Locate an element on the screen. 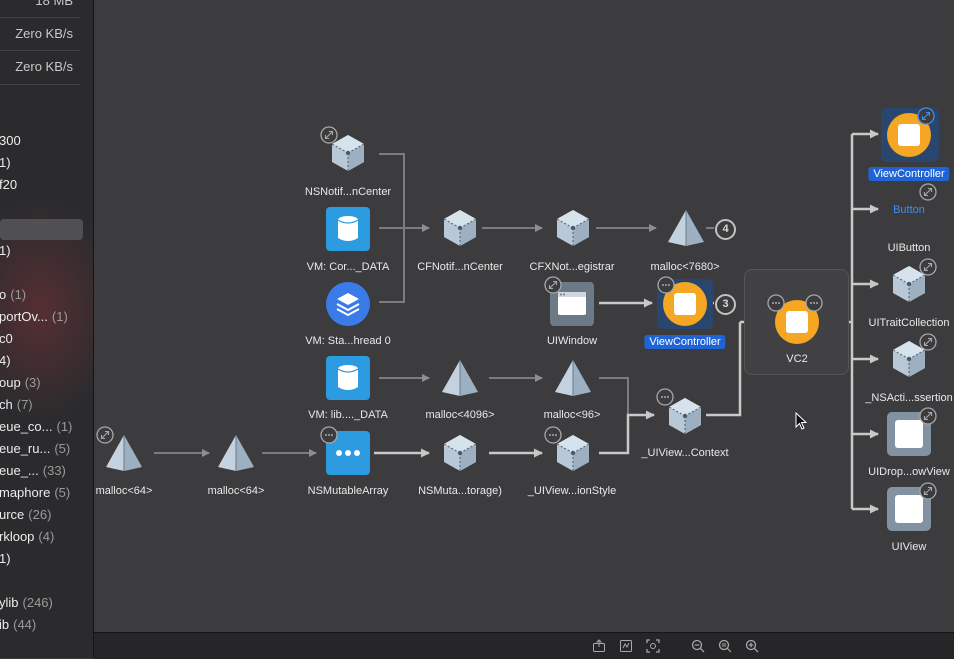  node-label: VM: Cor..._DATA is located at coordinates (348, 267).